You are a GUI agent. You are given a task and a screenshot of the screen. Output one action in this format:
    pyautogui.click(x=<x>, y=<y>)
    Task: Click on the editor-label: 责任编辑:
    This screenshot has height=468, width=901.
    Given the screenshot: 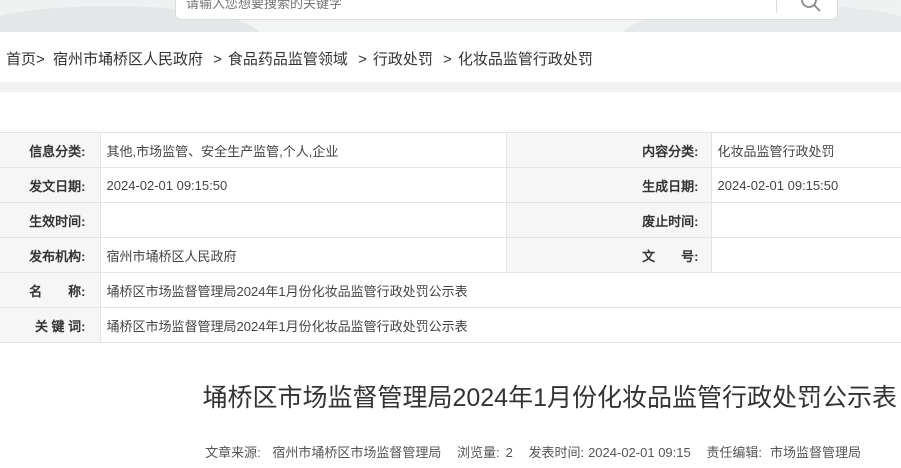 What is the action you would take?
    pyautogui.click(x=734, y=452)
    